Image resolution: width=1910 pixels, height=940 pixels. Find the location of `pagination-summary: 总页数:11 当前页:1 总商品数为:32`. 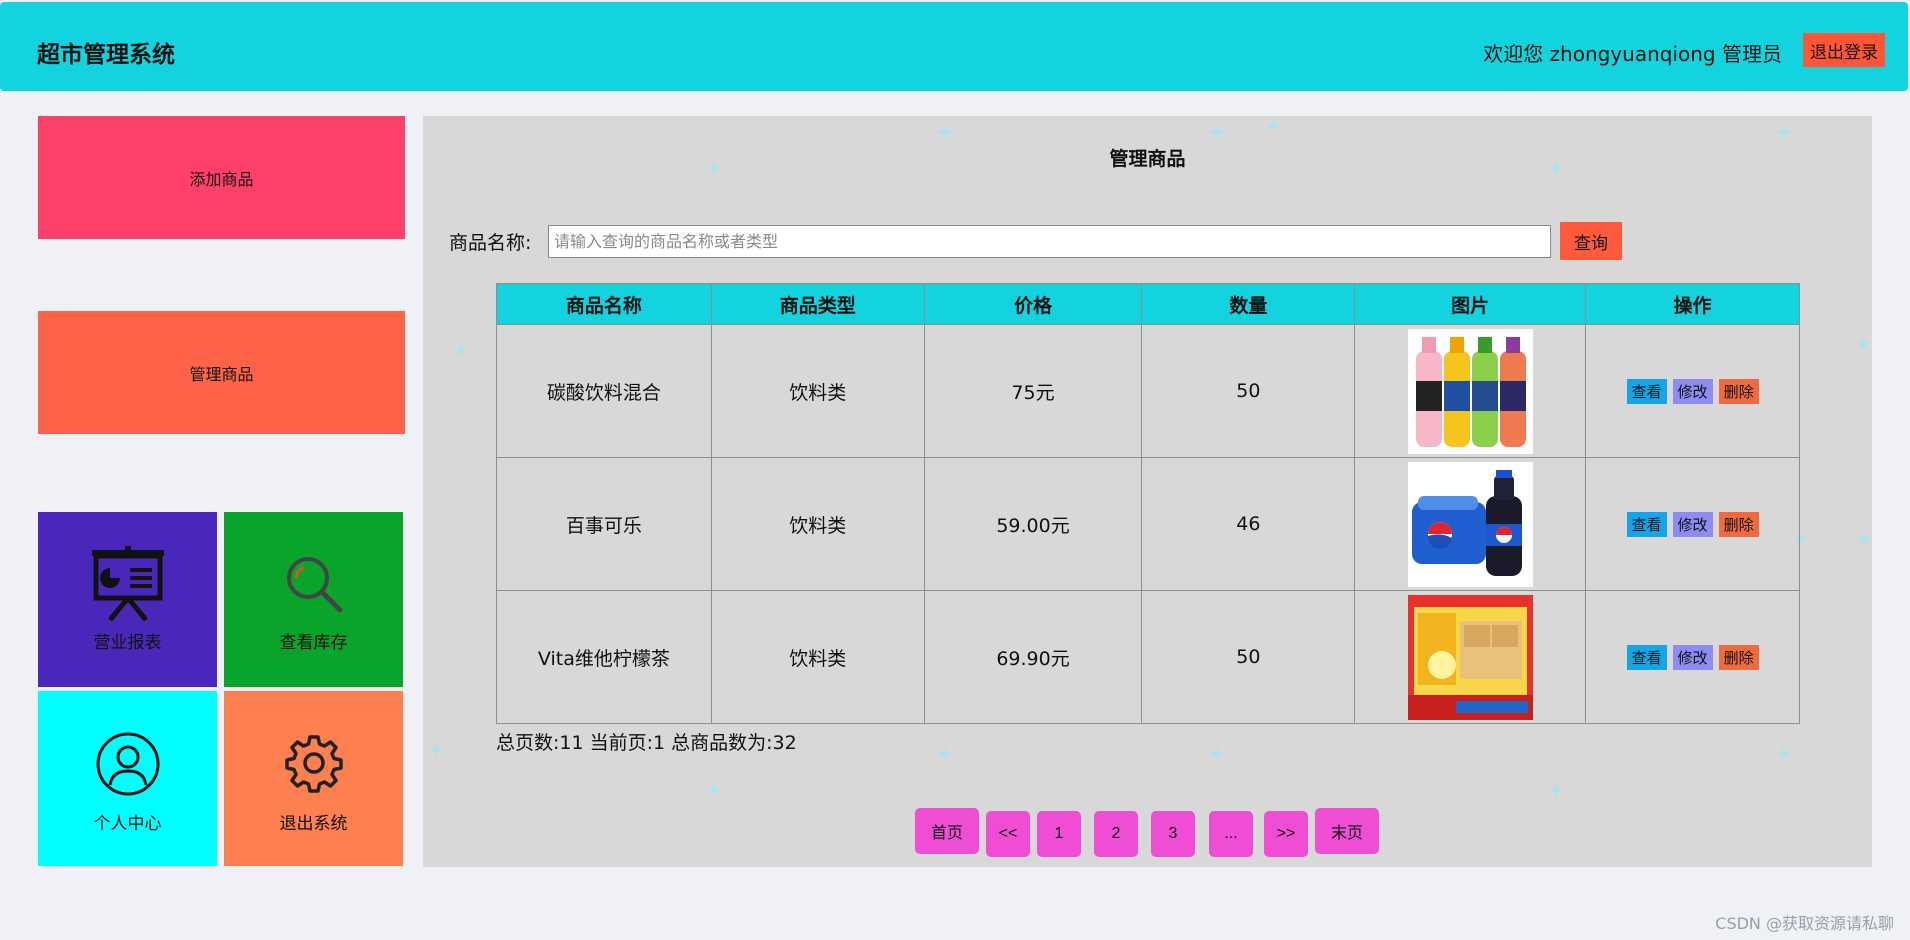

pagination-summary: 总页数:11 当前页:1 总商品数为:32 is located at coordinates (646, 743).